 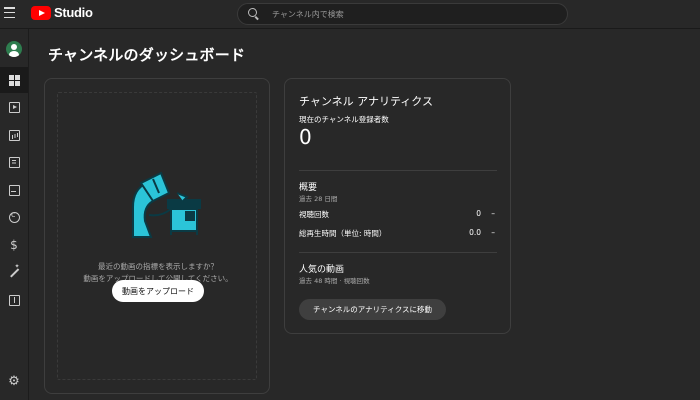 I want to click on sidebar-item-earn: $, so click(x=14, y=245).